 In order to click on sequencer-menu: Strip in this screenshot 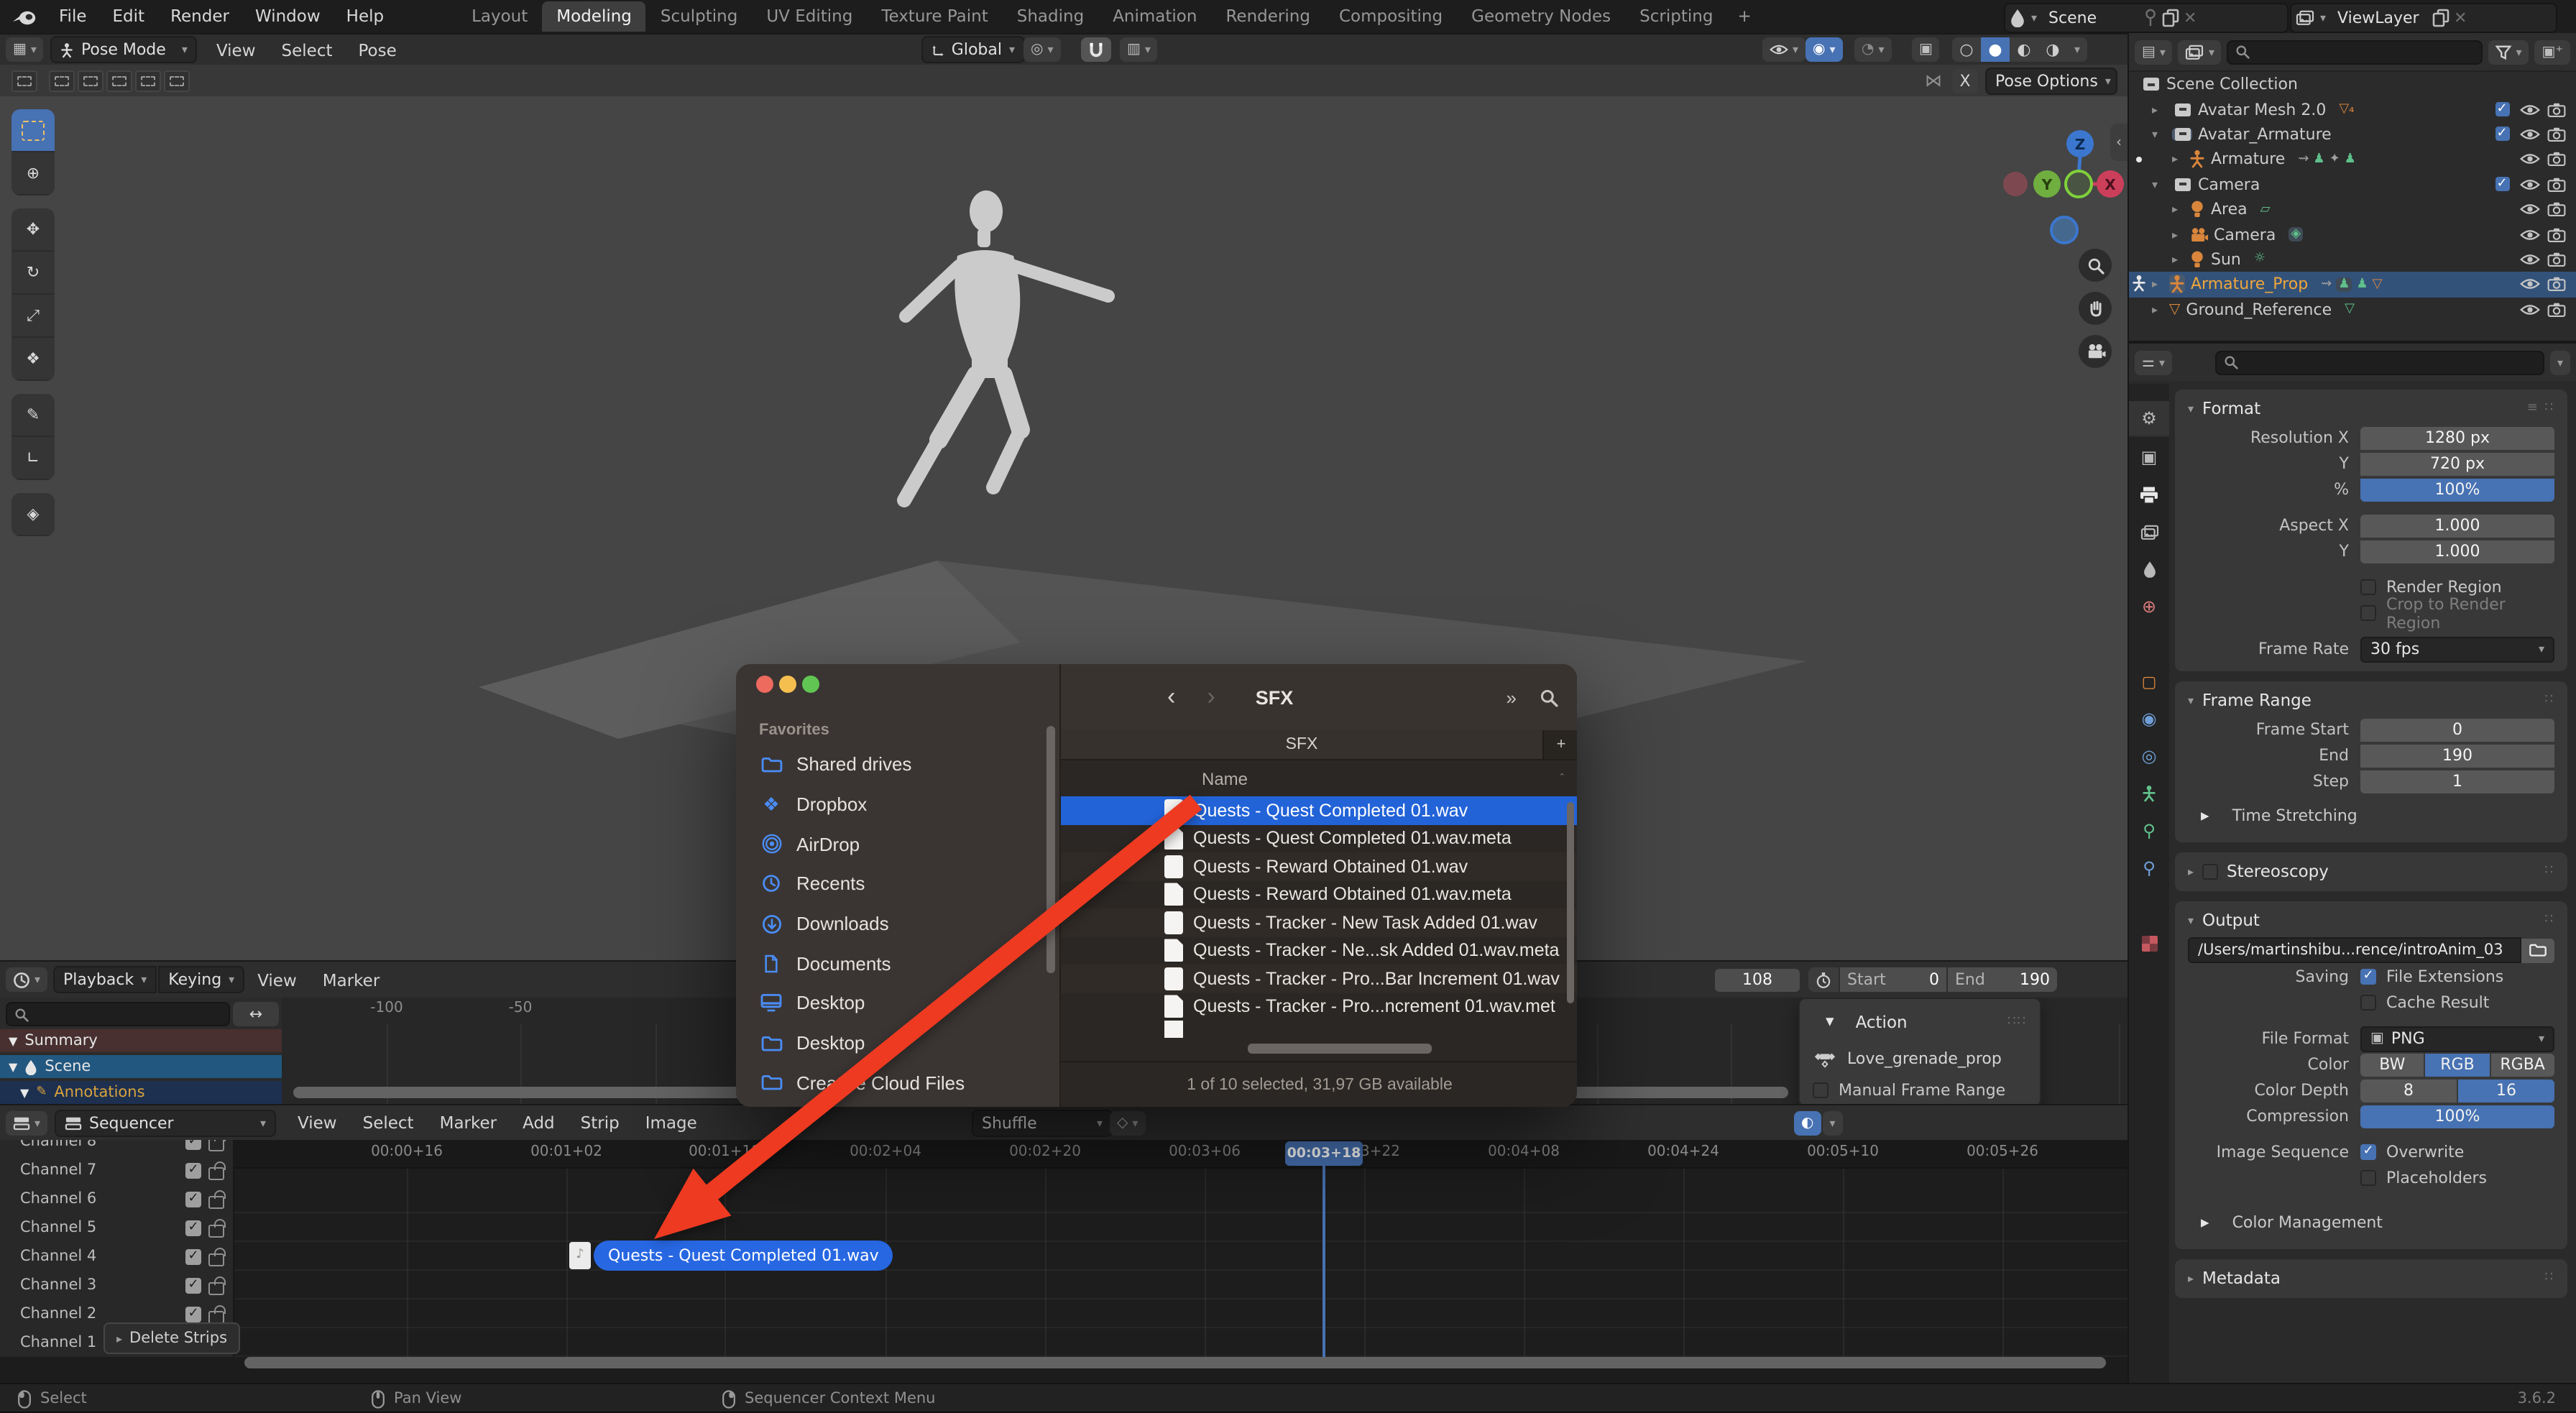, I will do `click(600, 1123)`.